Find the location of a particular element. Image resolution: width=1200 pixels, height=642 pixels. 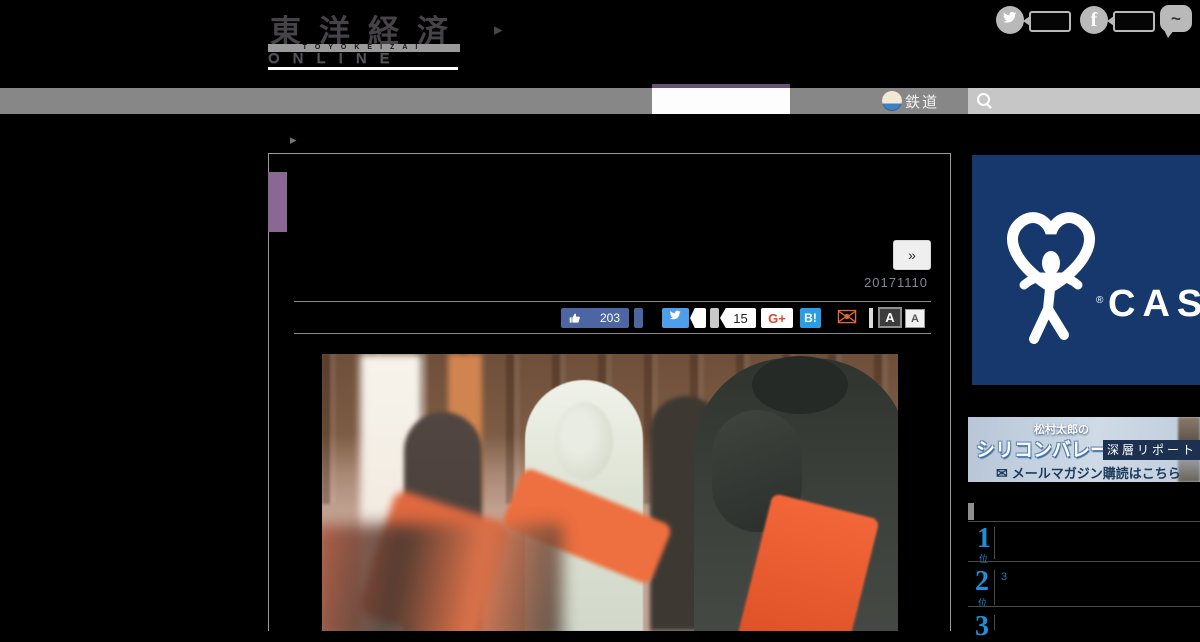

facebook-share-button: f is located at coordinates (1094, 20).